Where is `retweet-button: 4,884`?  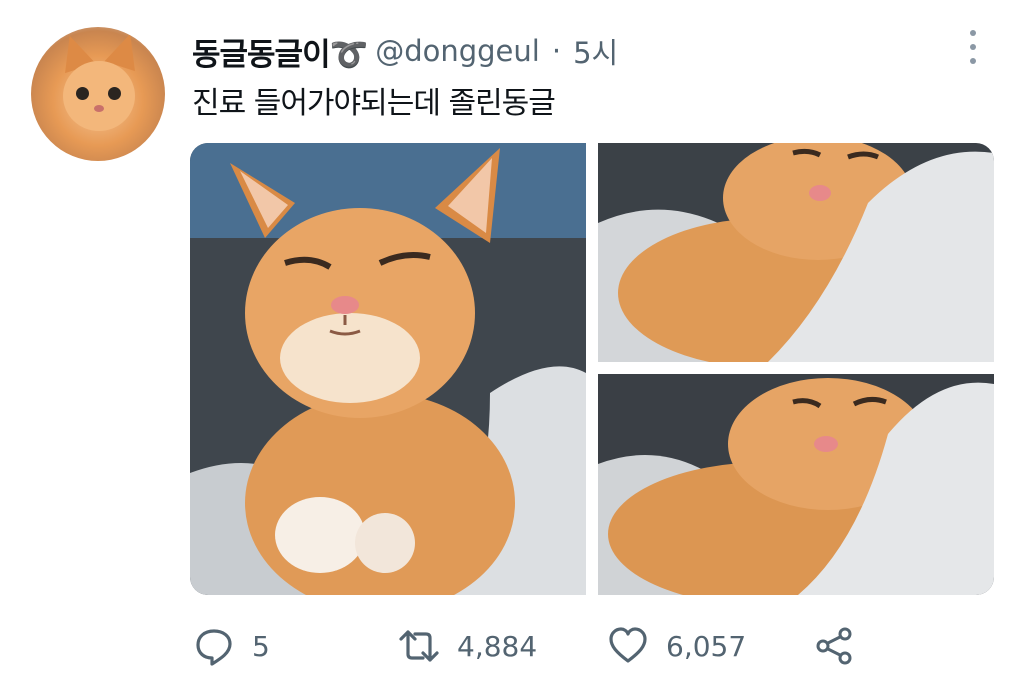
retweet-button: 4,884 is located at coordinates (468, 646).